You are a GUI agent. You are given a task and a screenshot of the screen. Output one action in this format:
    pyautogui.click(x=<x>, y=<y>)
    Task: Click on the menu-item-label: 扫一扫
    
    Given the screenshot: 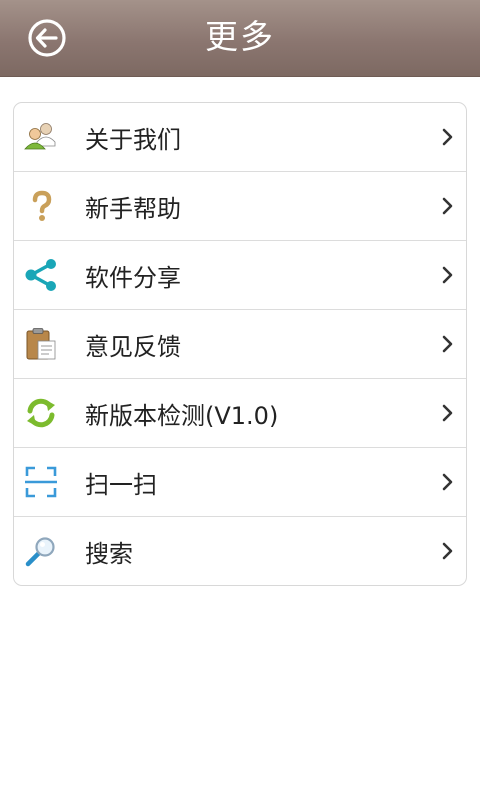 What is the action you would take?
    pyautogui.click(x=121, y=484)
    